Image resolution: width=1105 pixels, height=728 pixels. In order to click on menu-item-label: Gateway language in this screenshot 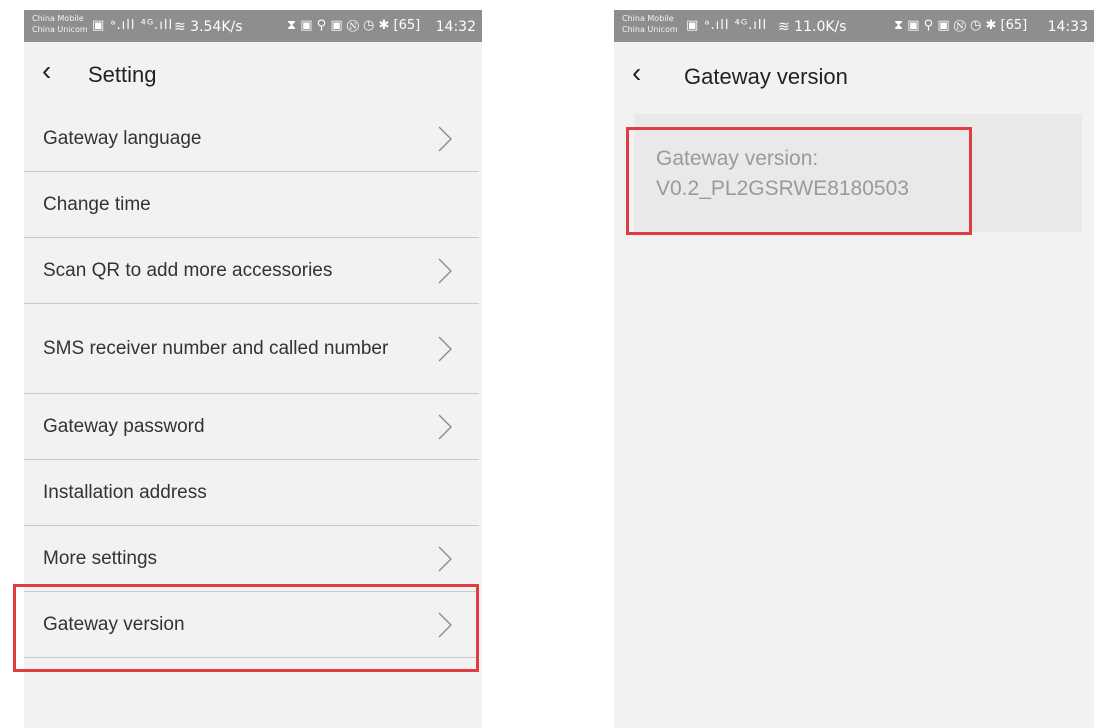, I will do `click(122, 138)`.